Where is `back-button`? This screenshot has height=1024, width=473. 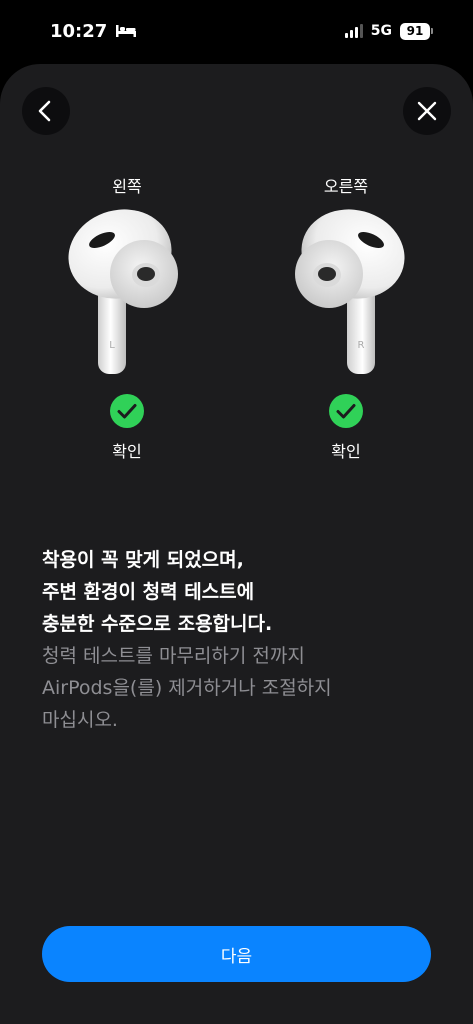
back-button is located at coordinates (46, 111).